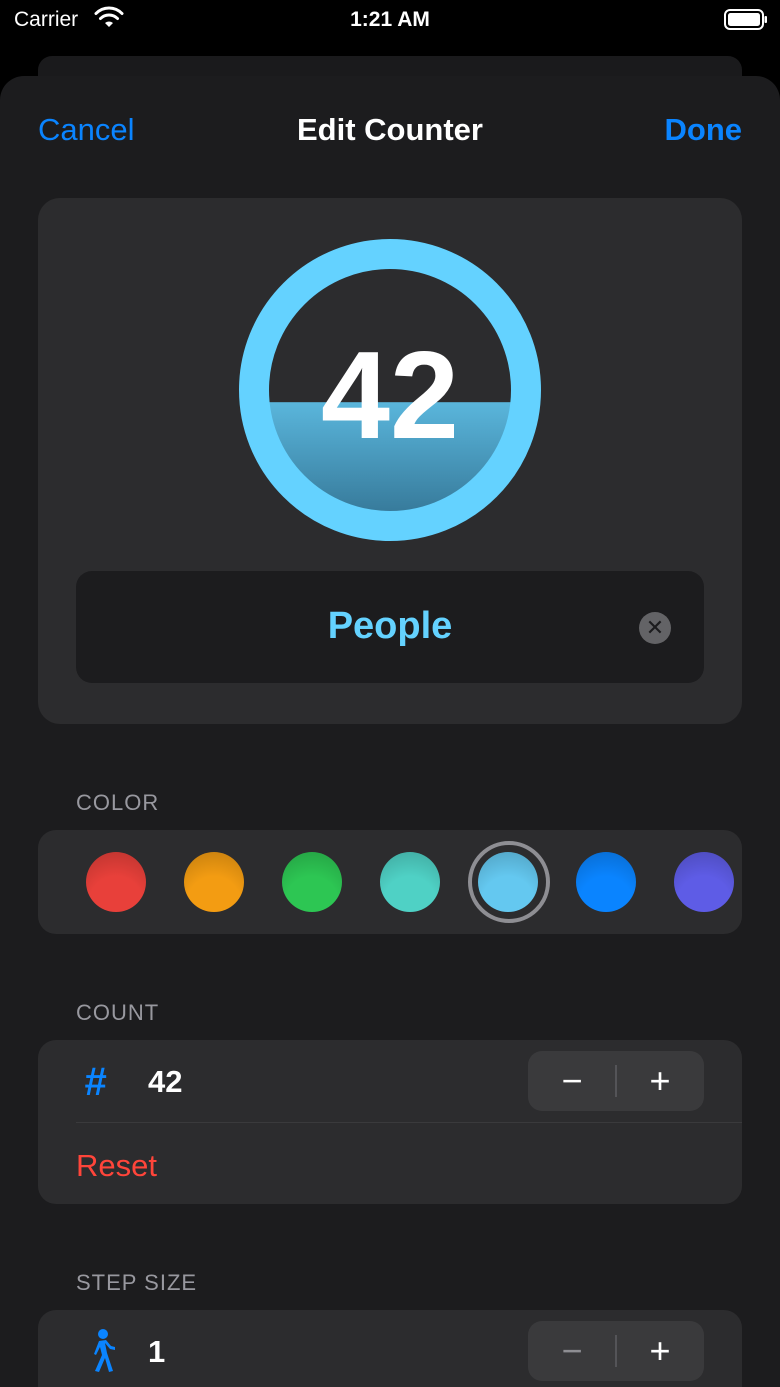 This screenshot has width=780, height=1387. Describe the element at coordinates (655, 628) in the screenshot. I see `clear-icon: ✕` at that location.